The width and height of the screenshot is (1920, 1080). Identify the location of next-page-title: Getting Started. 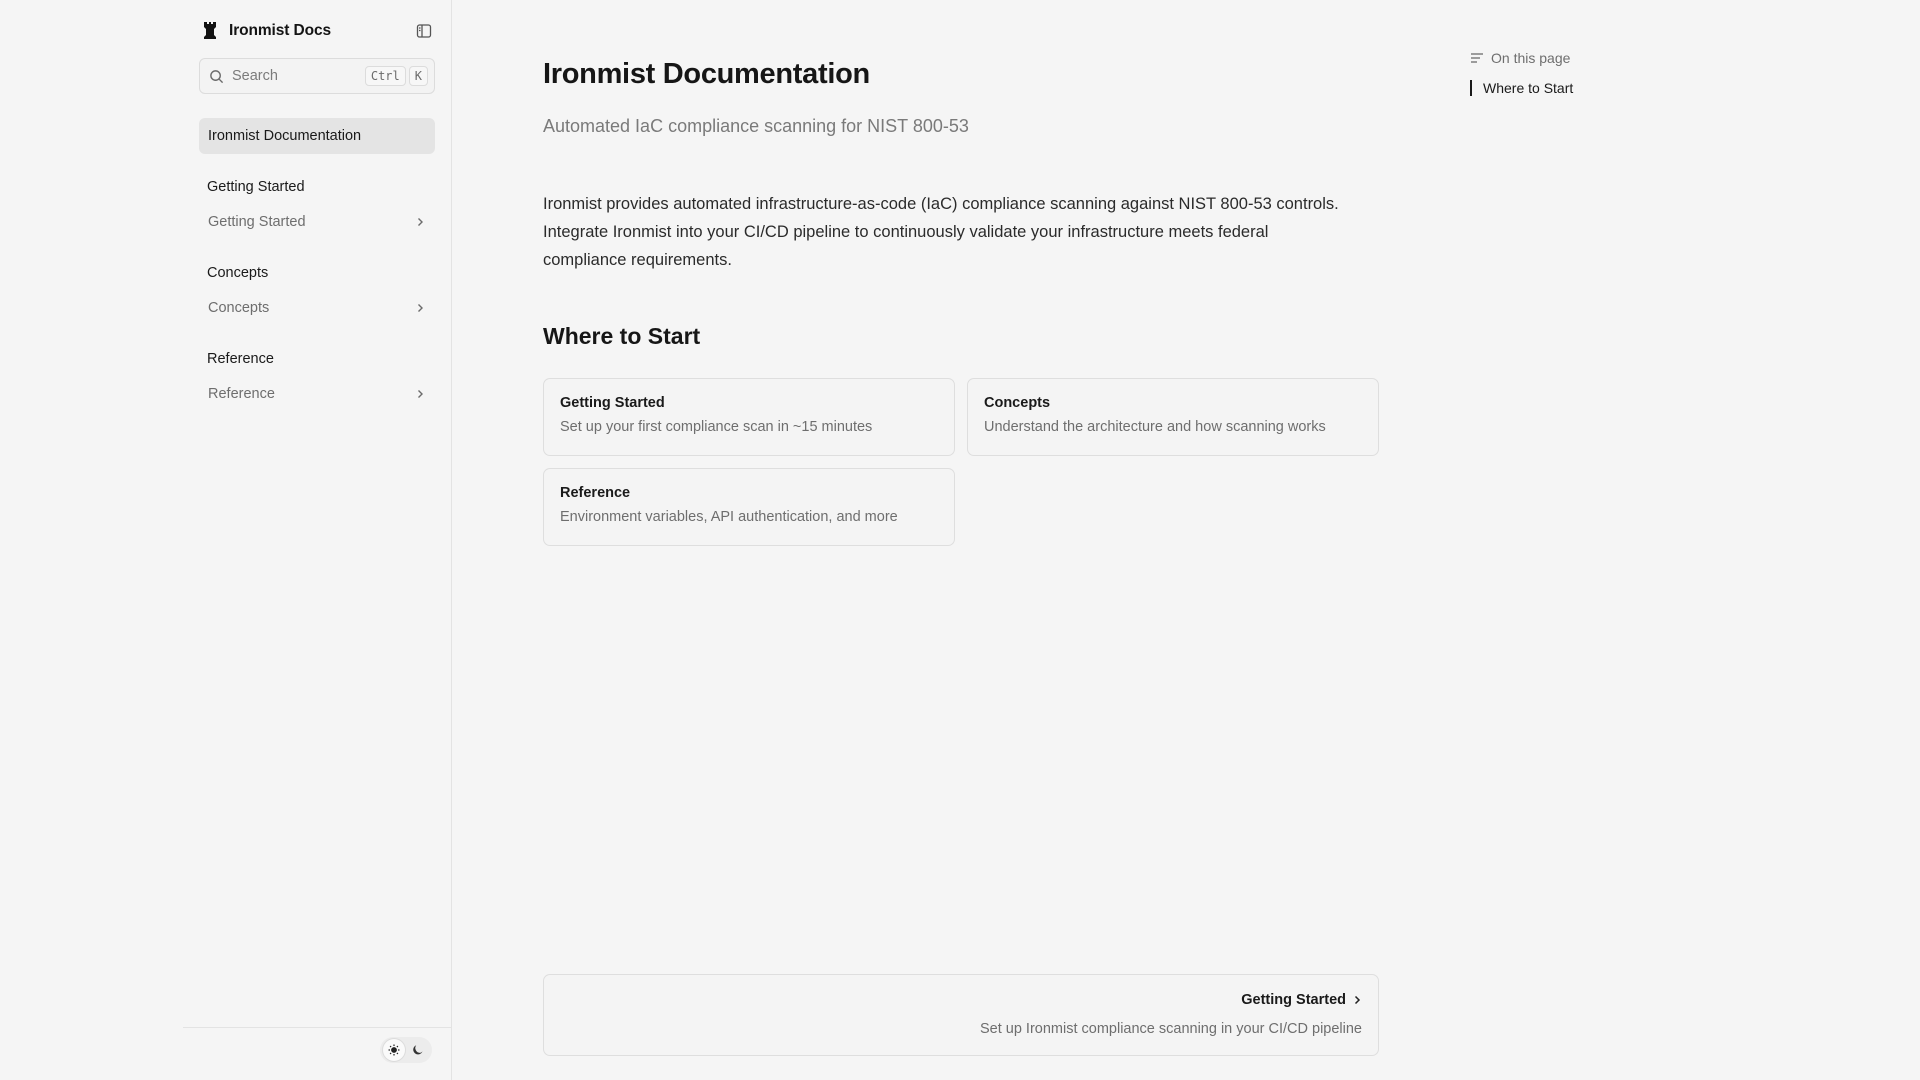
(1301, 1000).